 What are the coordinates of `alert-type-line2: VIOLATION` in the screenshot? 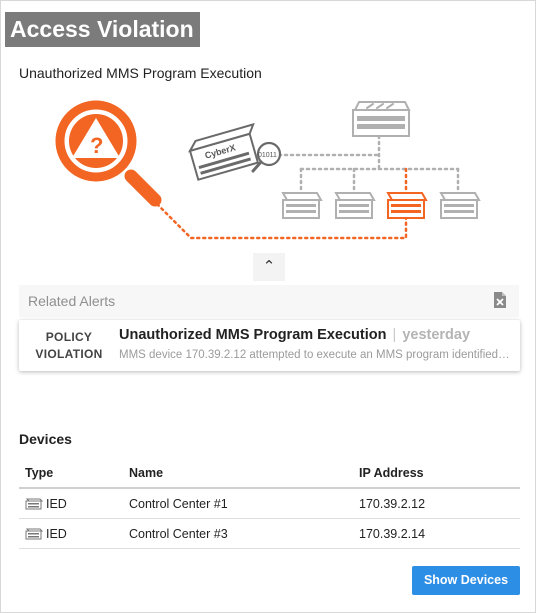 It's located at (69, 354).